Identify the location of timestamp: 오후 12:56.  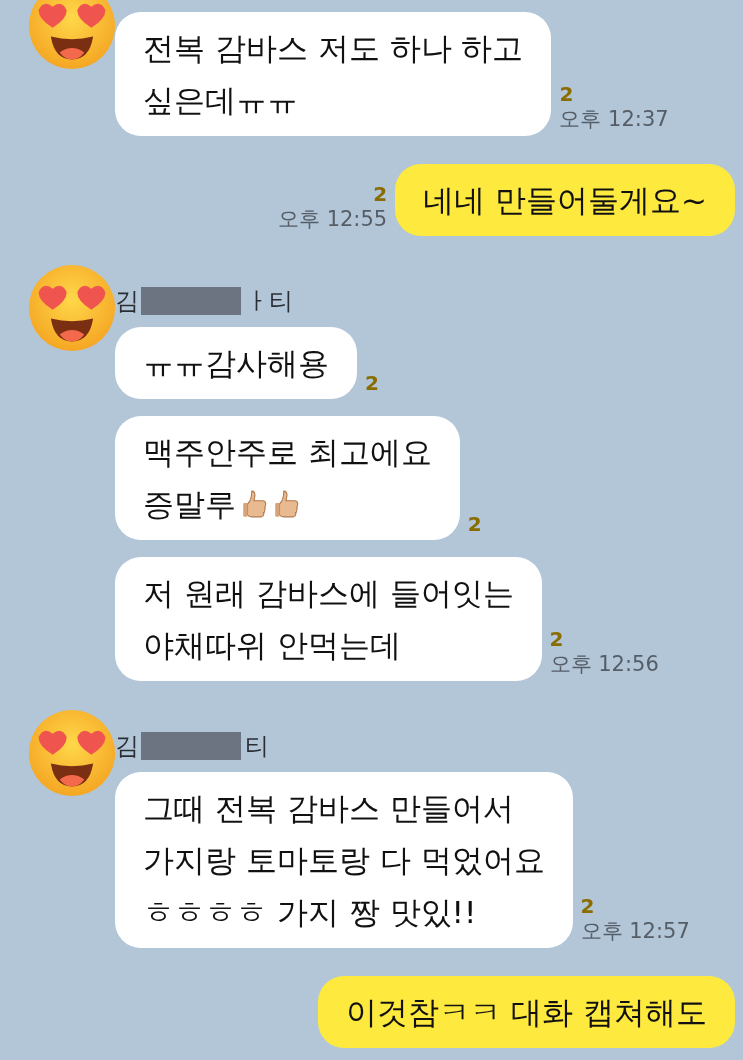
(604, 664).